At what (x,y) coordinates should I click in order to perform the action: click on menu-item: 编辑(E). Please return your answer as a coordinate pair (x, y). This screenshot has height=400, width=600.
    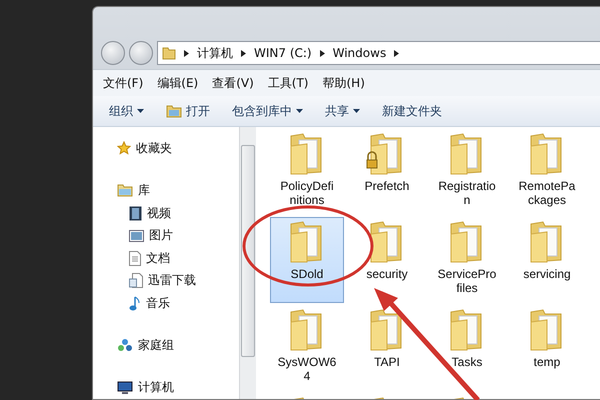
    Looking at the image, I should click on (177, 83).